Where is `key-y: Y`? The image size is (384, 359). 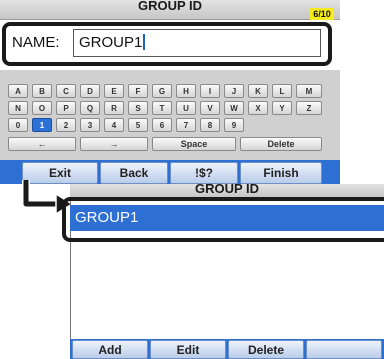
key-y: Y is located at coordinates (282, 108).